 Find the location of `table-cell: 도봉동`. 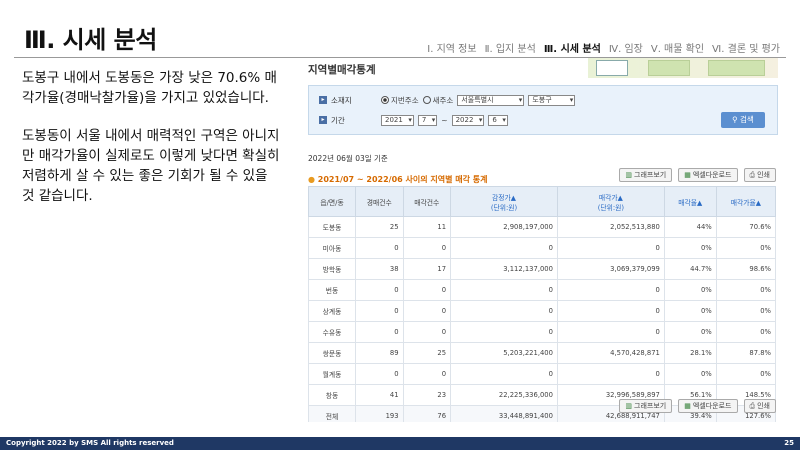

table-cell: 도봉동 is located at coordinates (332, 227).